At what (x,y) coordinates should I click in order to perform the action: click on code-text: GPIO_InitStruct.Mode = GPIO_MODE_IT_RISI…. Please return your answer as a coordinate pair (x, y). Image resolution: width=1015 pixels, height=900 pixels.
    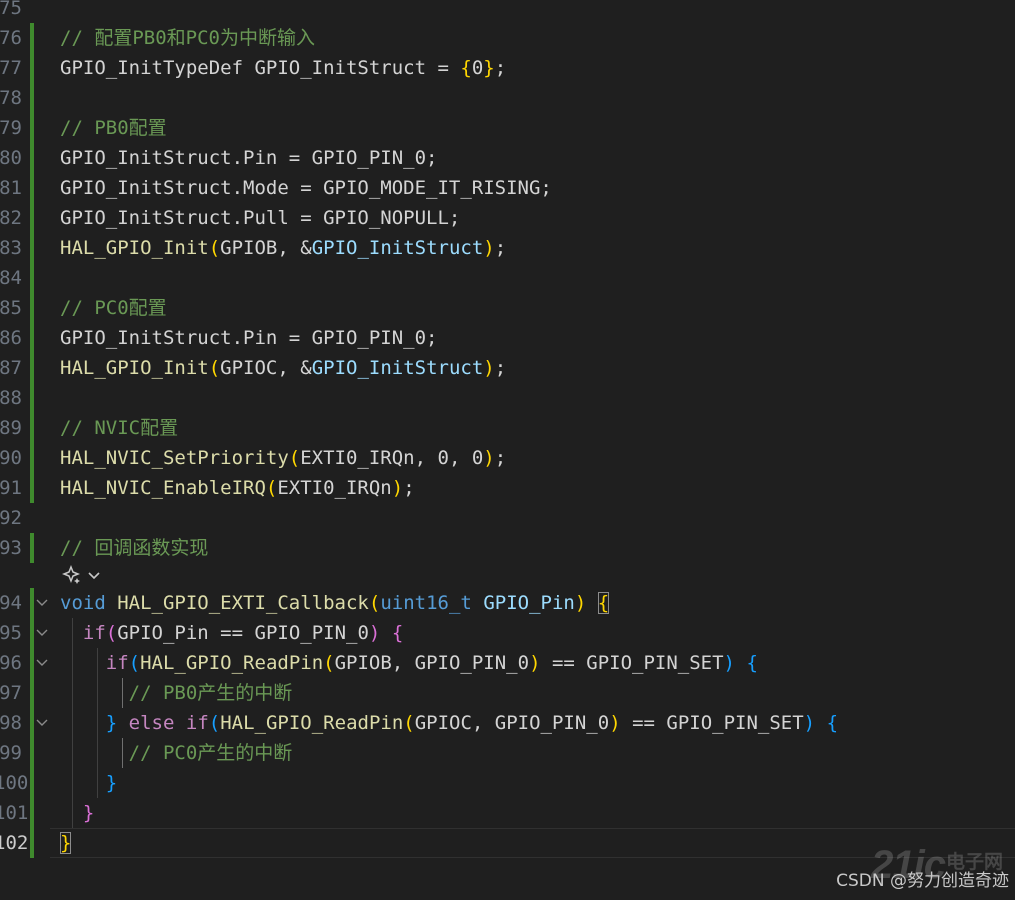
    Looking at the image, I should click on (306, 188).